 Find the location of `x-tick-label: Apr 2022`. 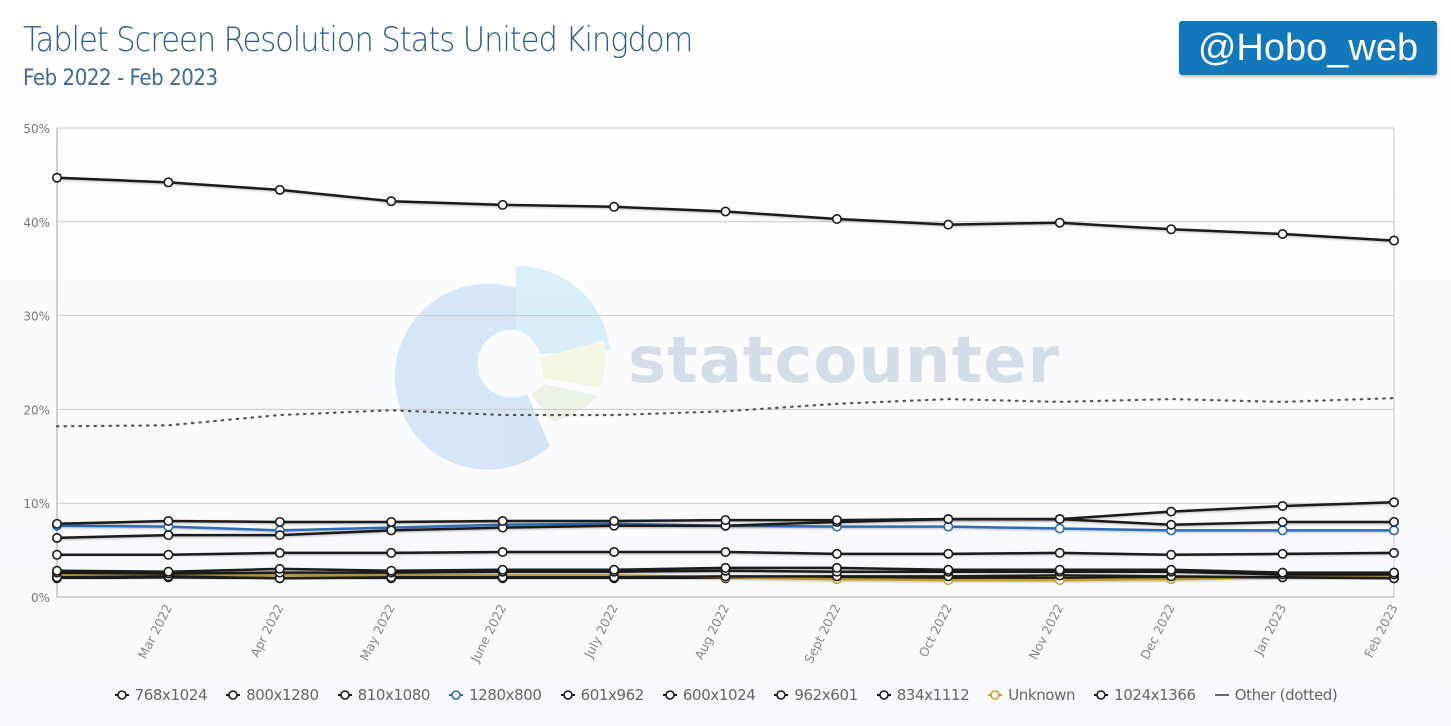

x-tick-label: Apr 2022 is located at coordinates (266, 631).